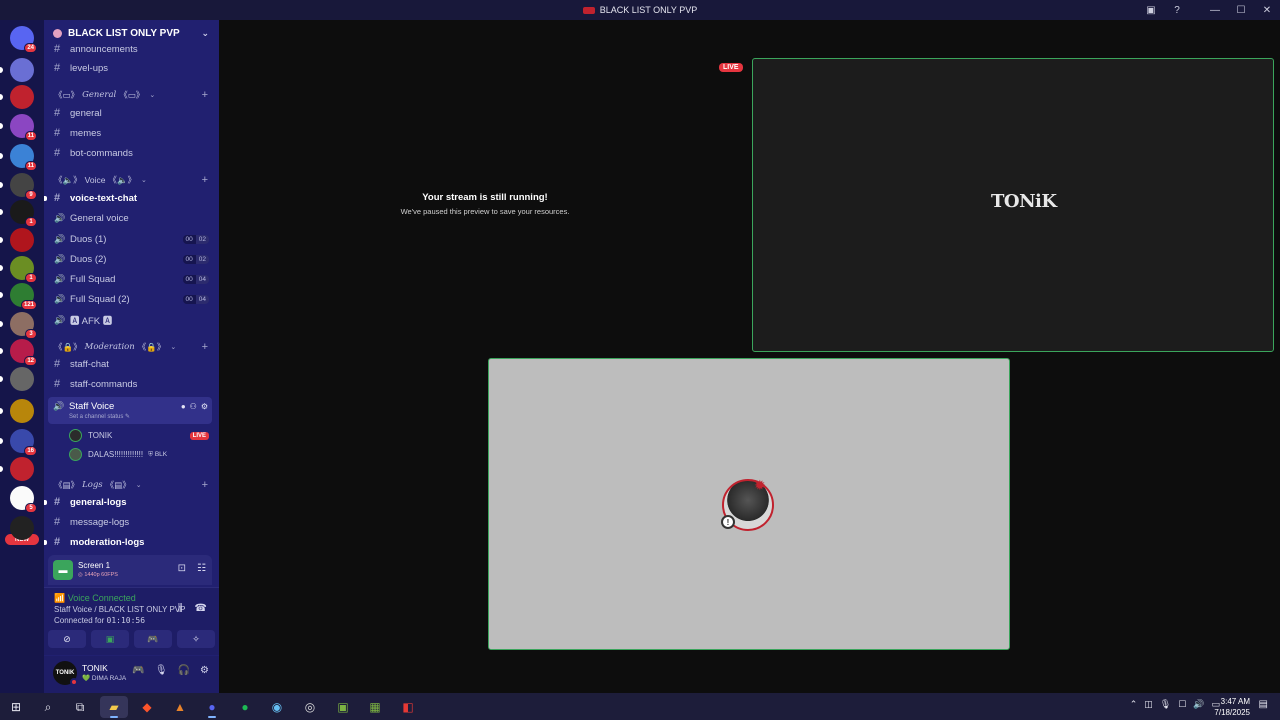 The height and width of the screenshot is (720, 1280). Describe the element at coordinates (180, 608) in the screenshot. I see `noise-suppression-icon: ⫼` at that location.